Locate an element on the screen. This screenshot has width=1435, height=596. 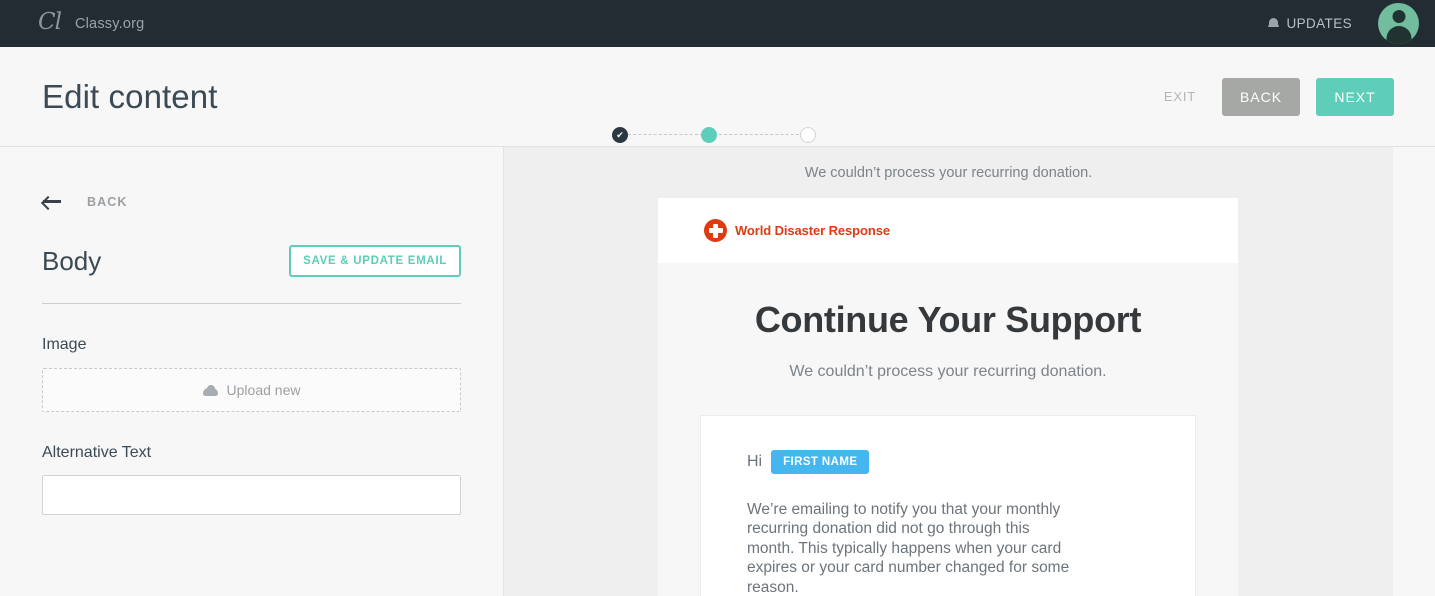
brand-name: Classy.org is located at coordinates (109, 23).